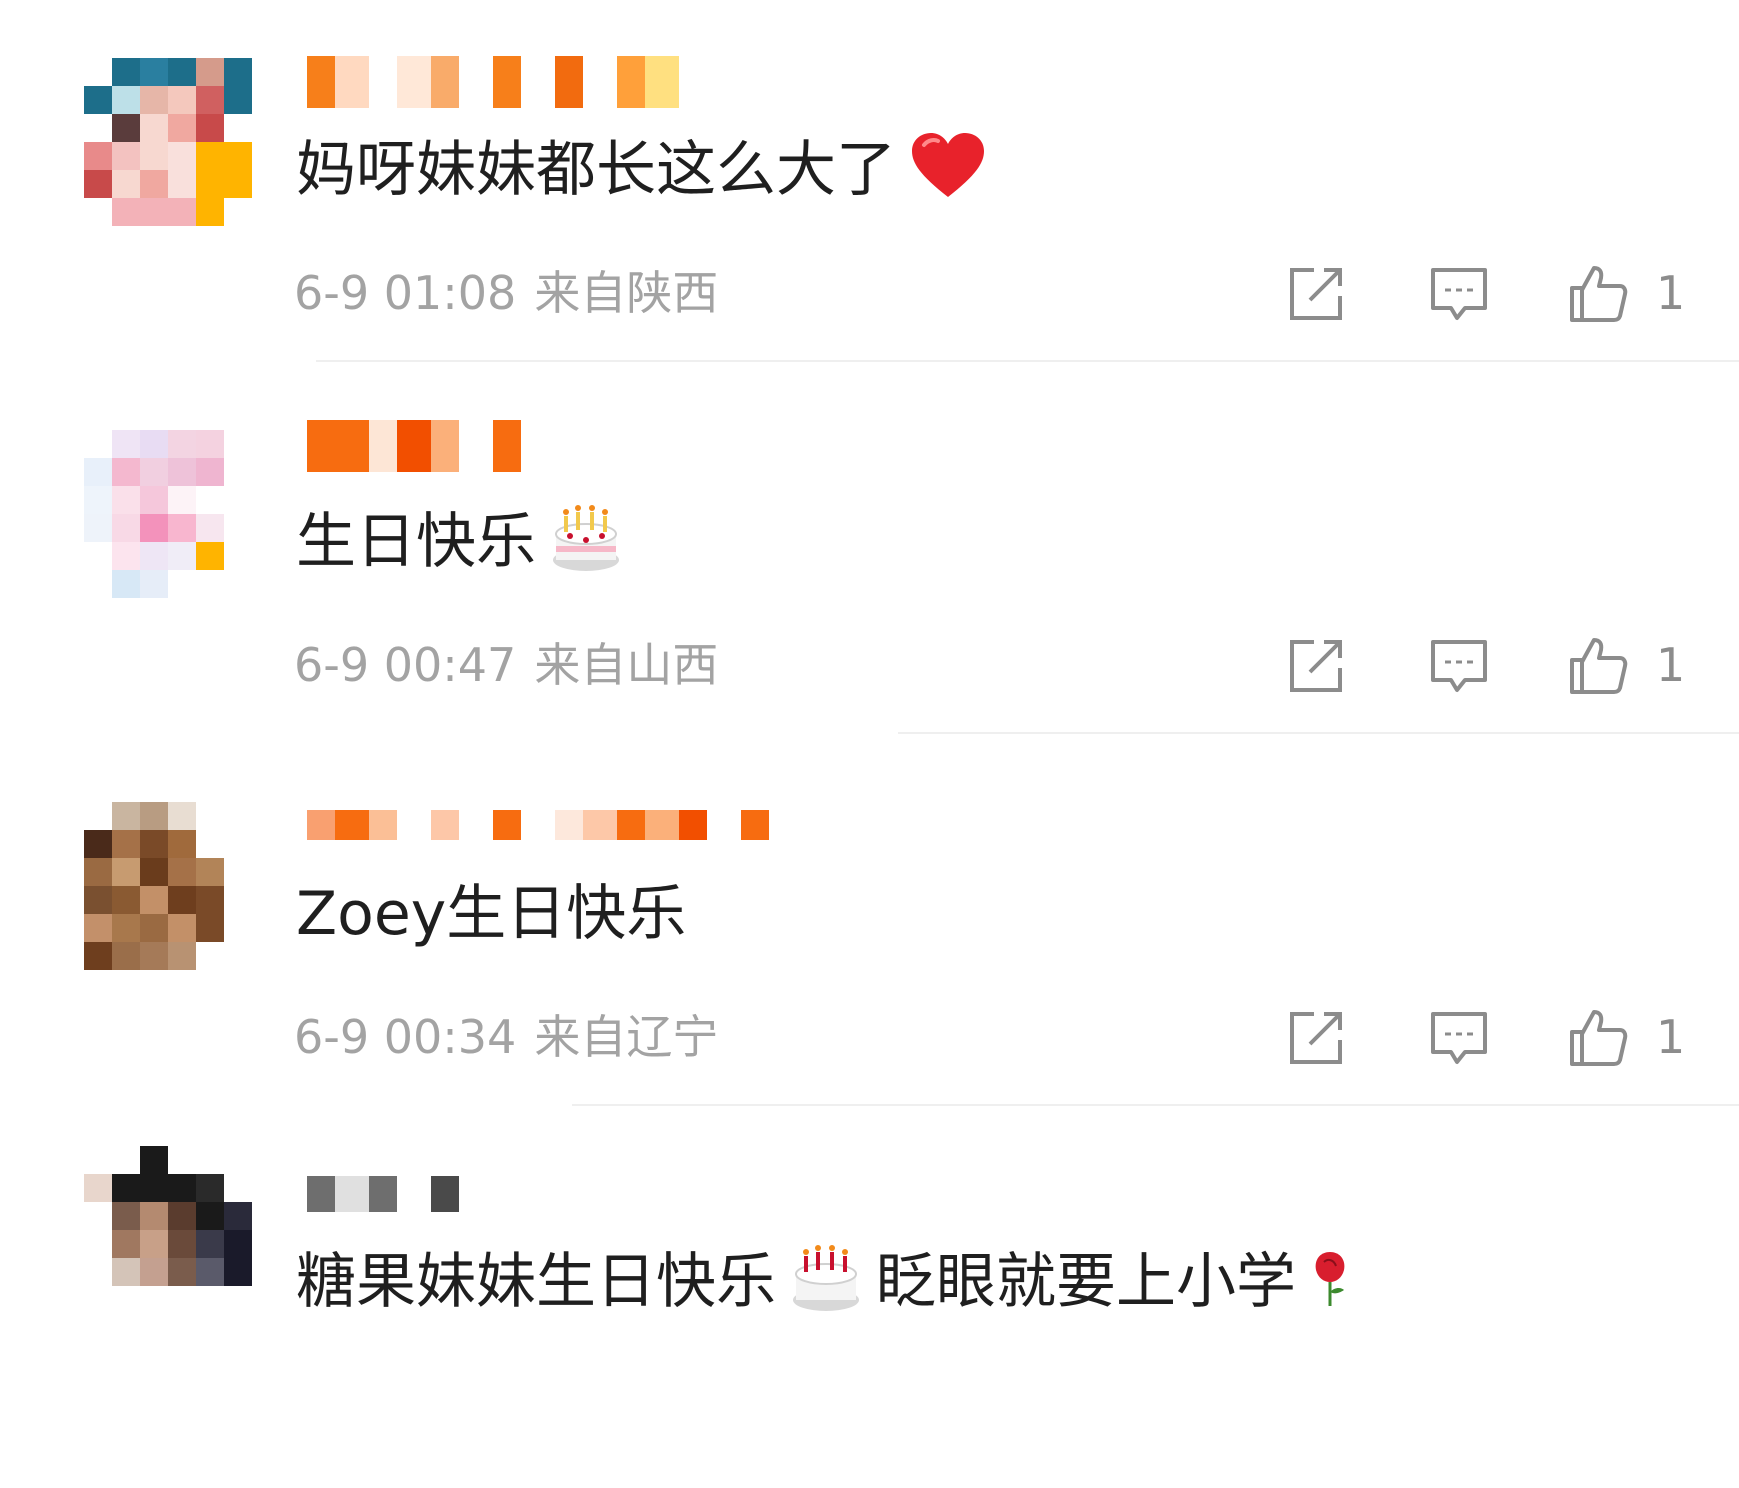  What do you see at coordinates (459, 542) in the screenshot?
I see `comment-text: 生日快乐` at bounding box center [459, 542].